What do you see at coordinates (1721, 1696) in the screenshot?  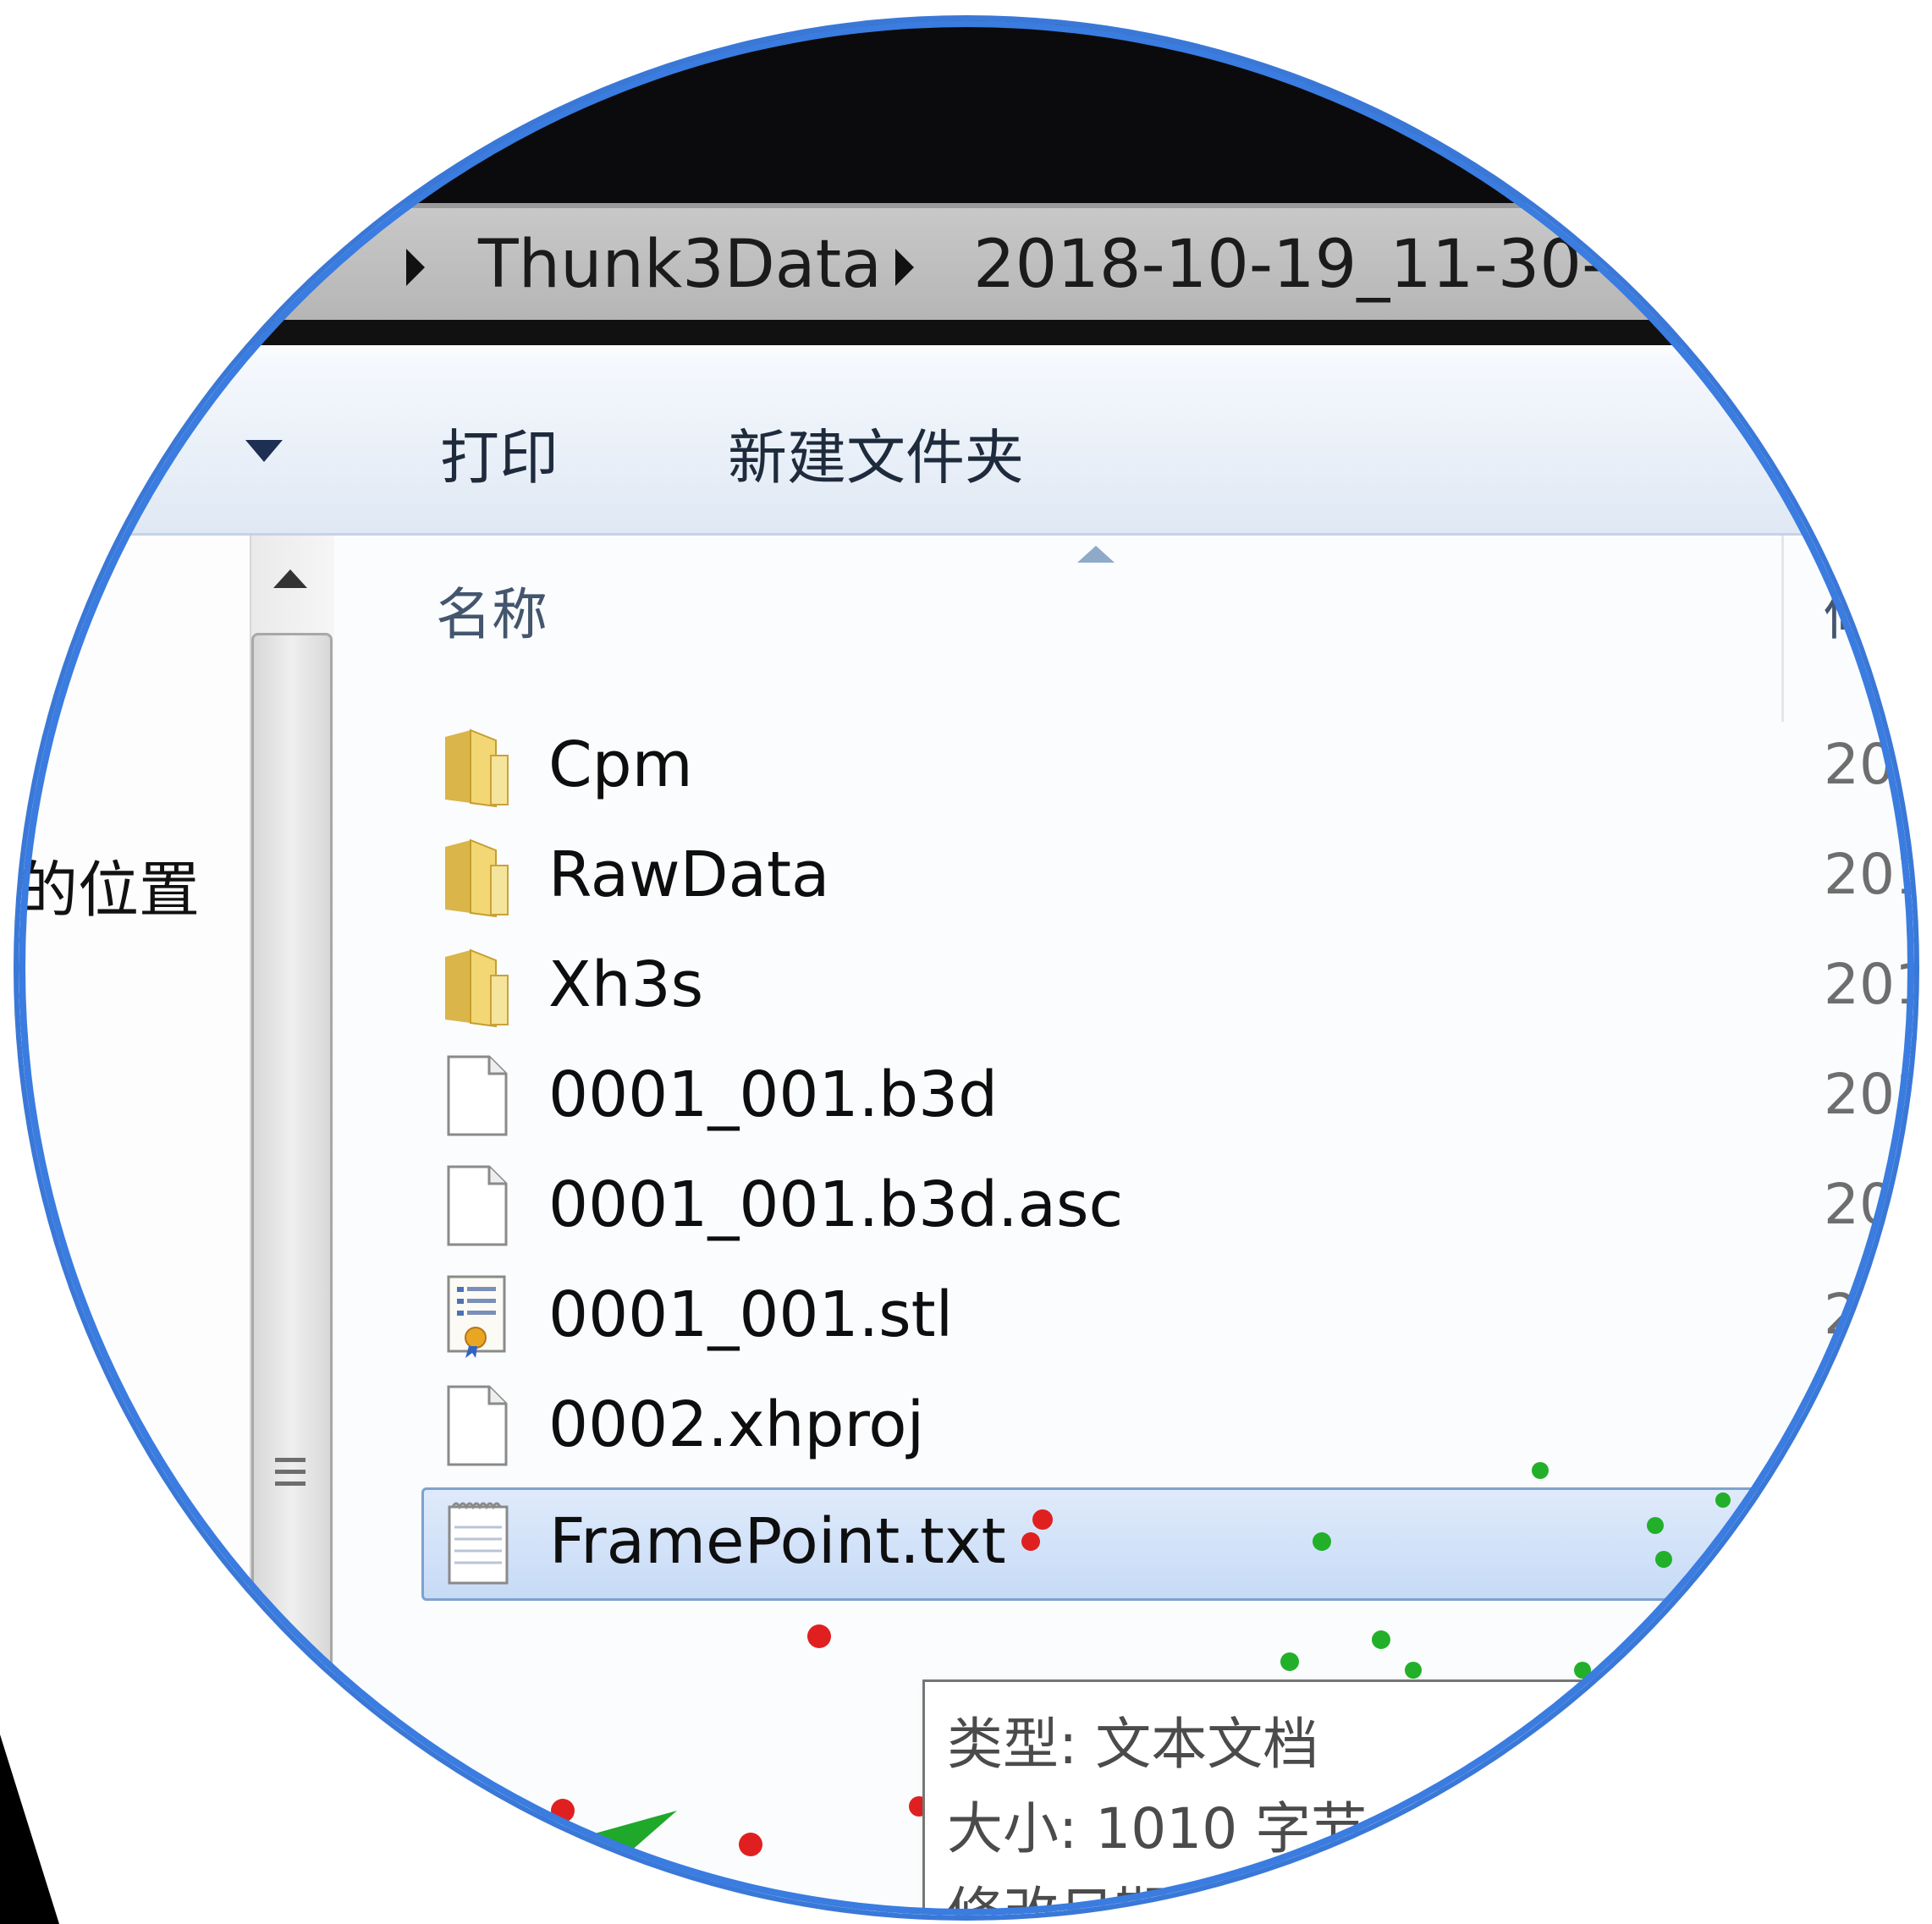 I see `mouse-cursor-icon` at bounding box center [1721, 1696].